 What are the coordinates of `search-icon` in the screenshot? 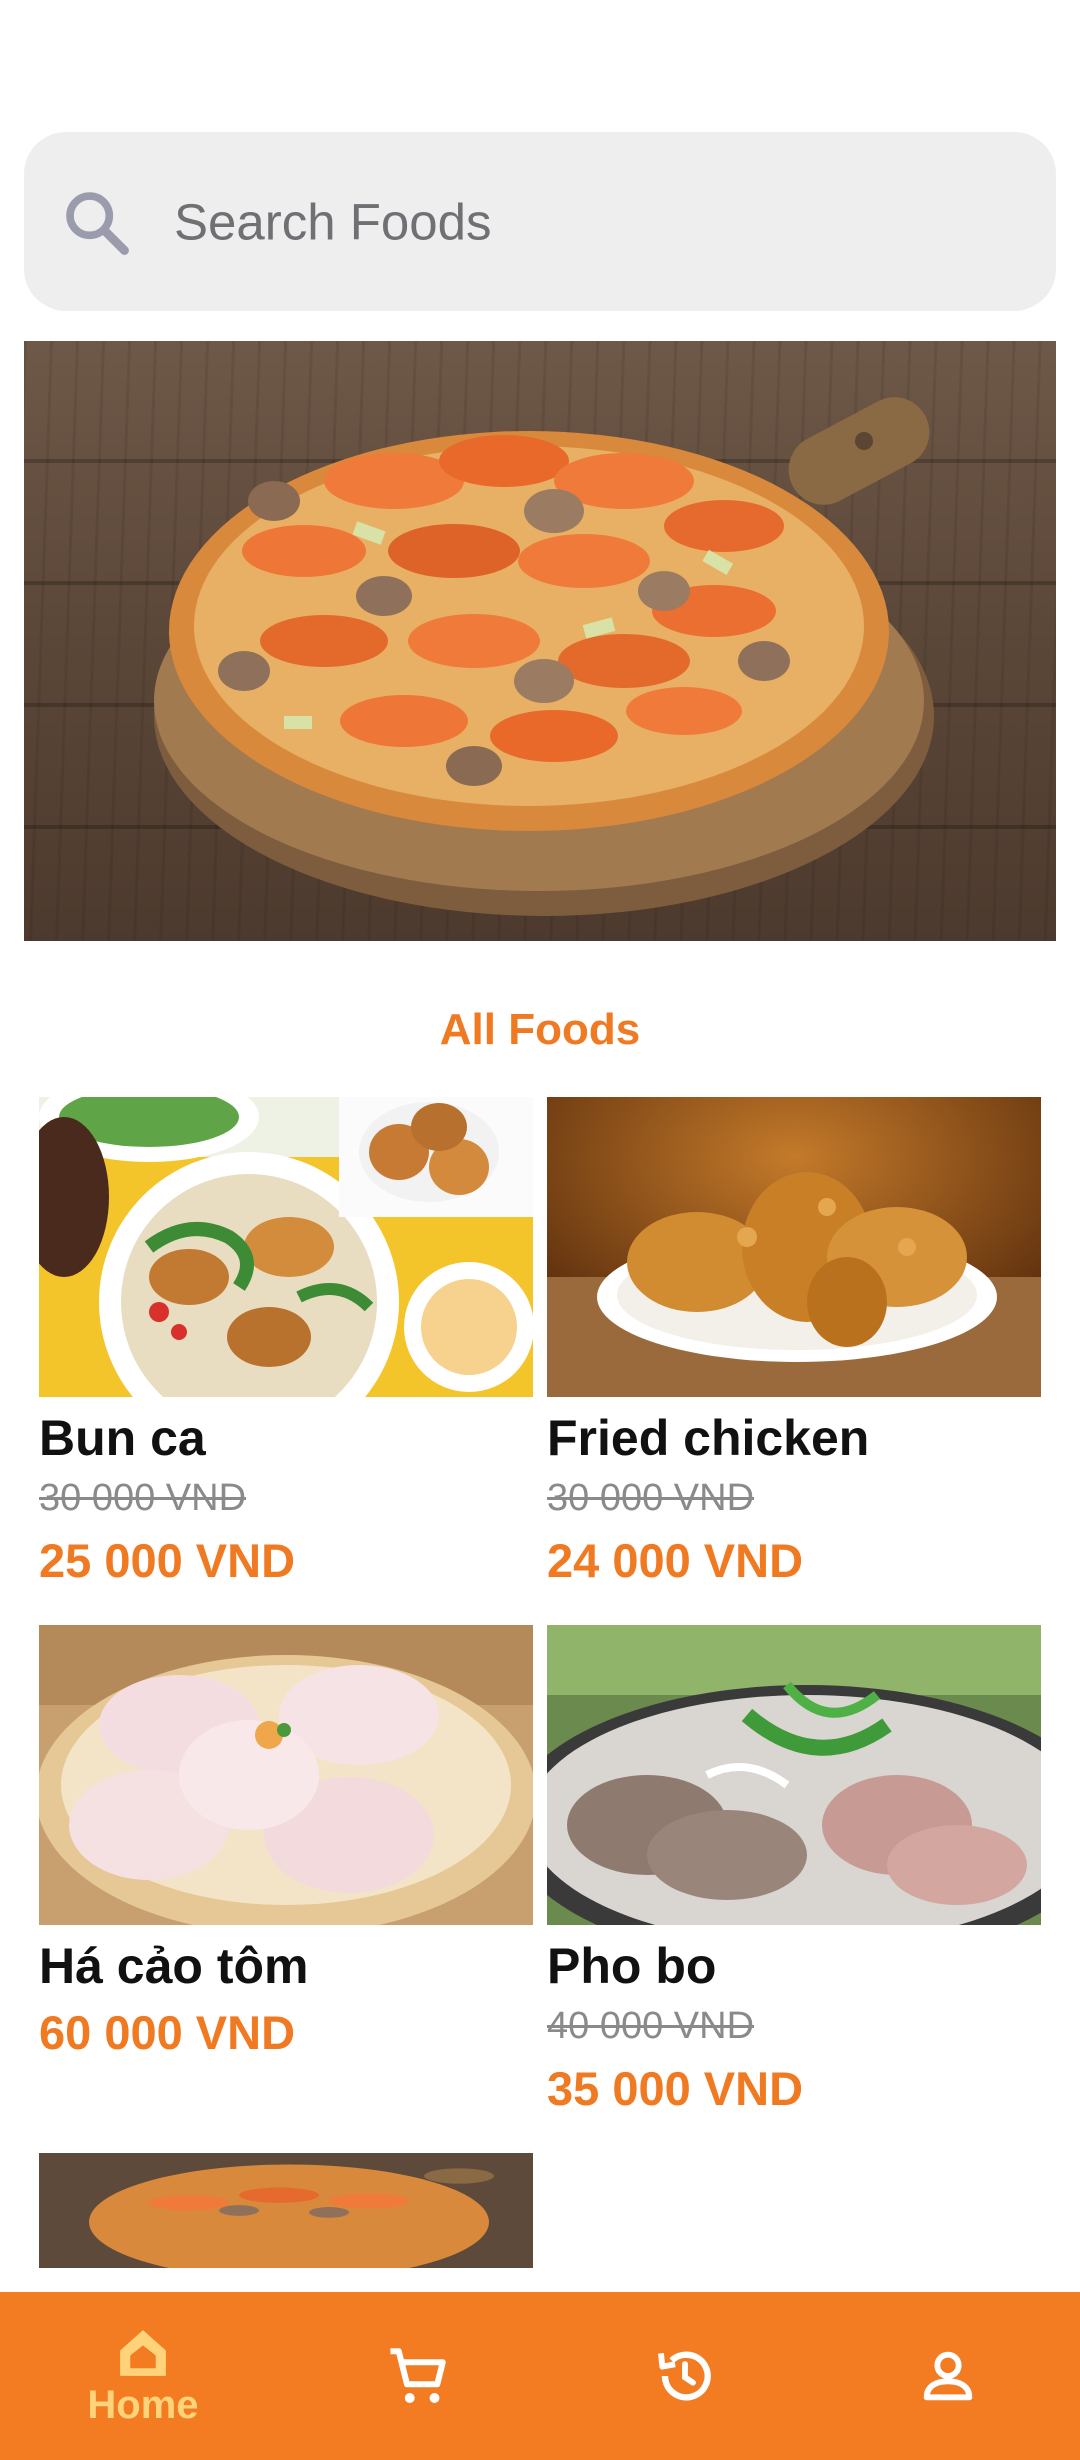 It's located at (97, 223).